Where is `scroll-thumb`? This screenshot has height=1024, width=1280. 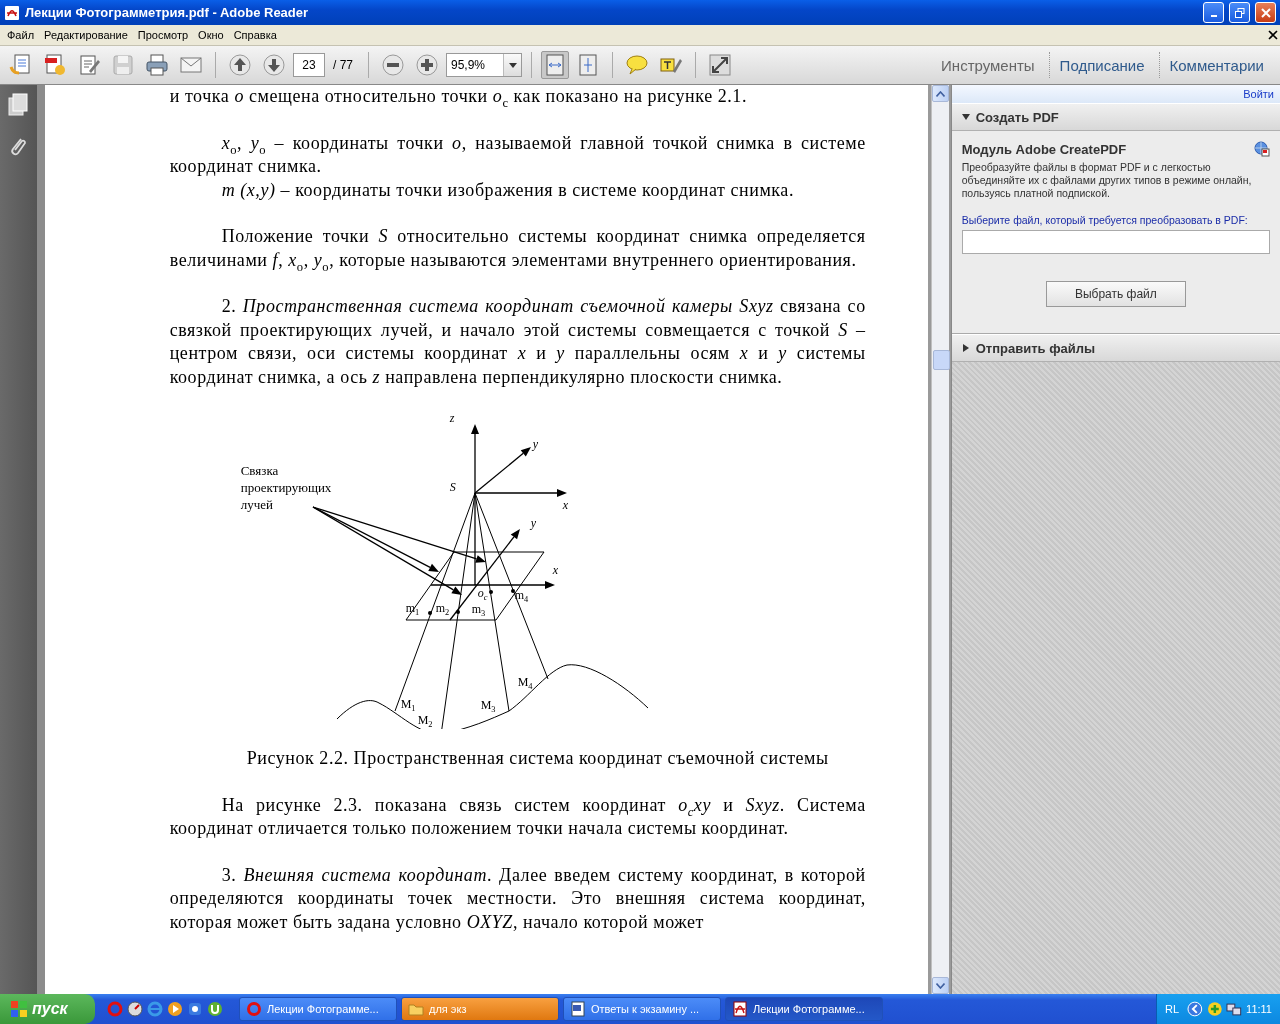
scroll-thumb is located at coordinates (941, 360).